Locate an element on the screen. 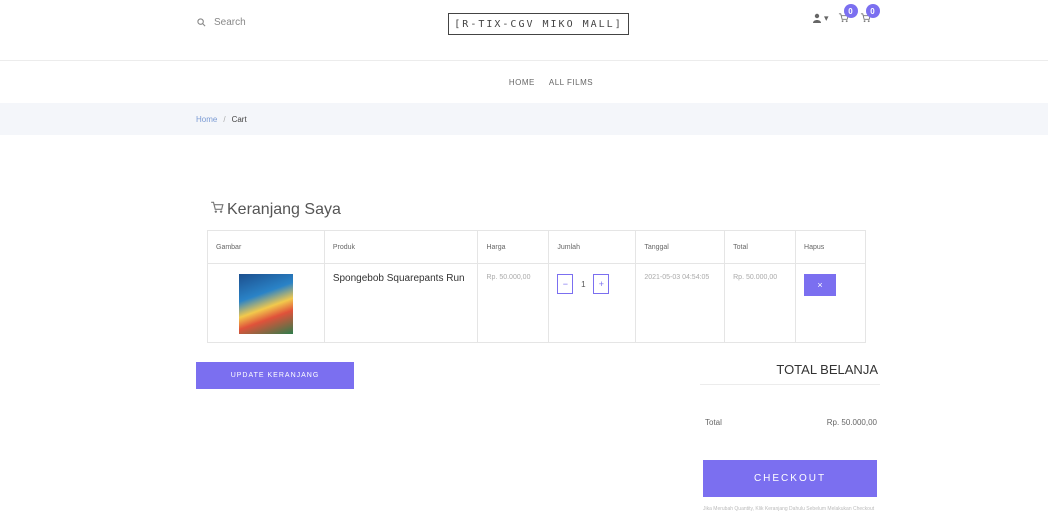 The image size is (1048, 530). column-header-date: Tanggal is located at coordinates (680, 247).